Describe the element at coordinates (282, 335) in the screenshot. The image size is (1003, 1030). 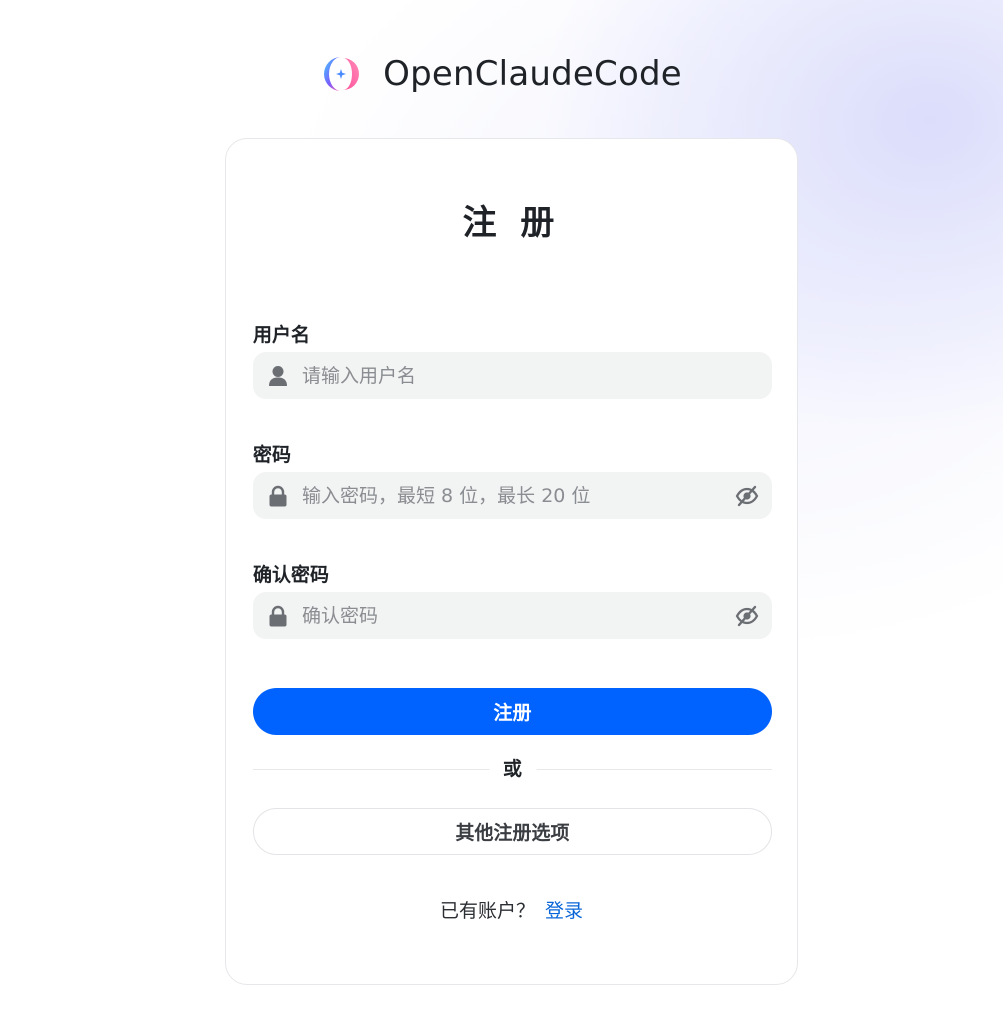
I see `username-label: 用户名` at that location.